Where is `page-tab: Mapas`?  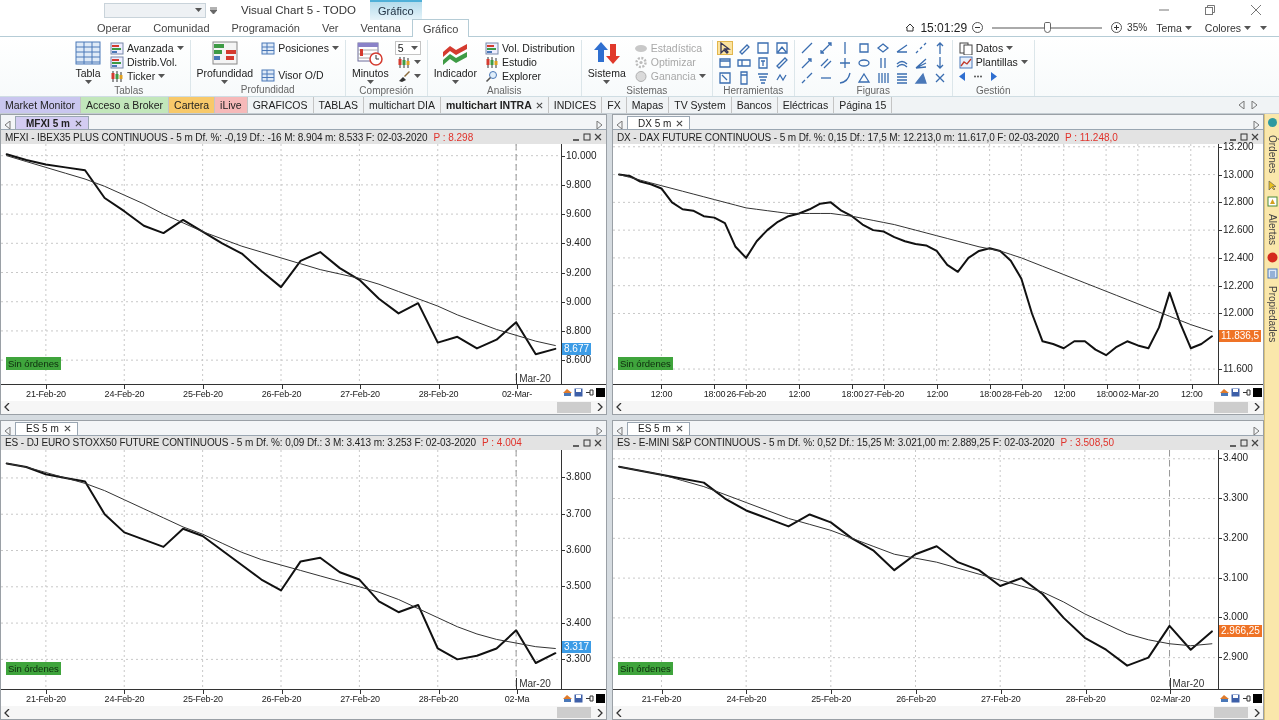 page-tab: Mapas is located at coordinates (648, 105).